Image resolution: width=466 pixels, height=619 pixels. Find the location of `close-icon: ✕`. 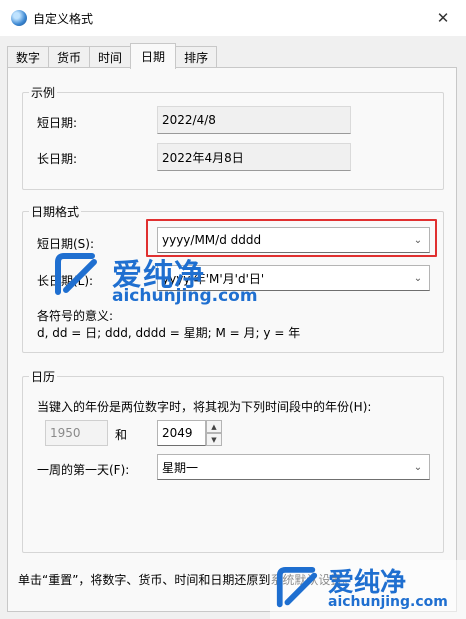

close-icon: ✕ is located at coordinates (443, 18).